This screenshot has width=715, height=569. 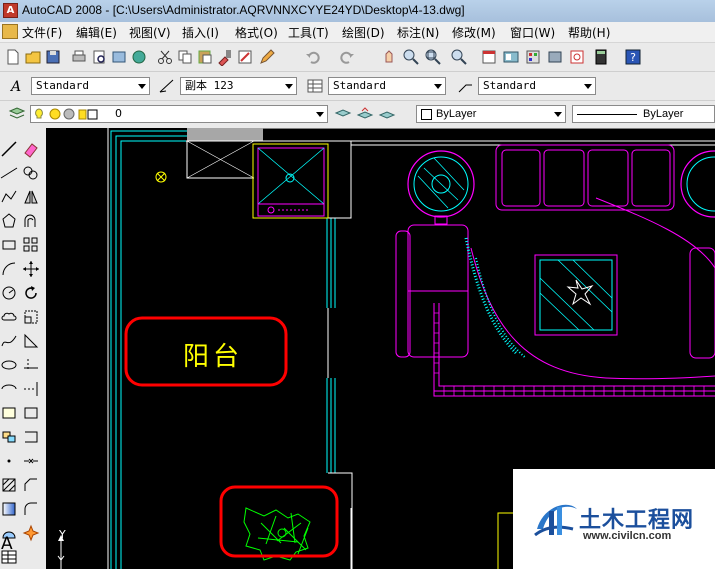 What do you see at coordinates (601, 57) in the screenshot?
I see `calculator-icon` at bounding box center [601, 57].